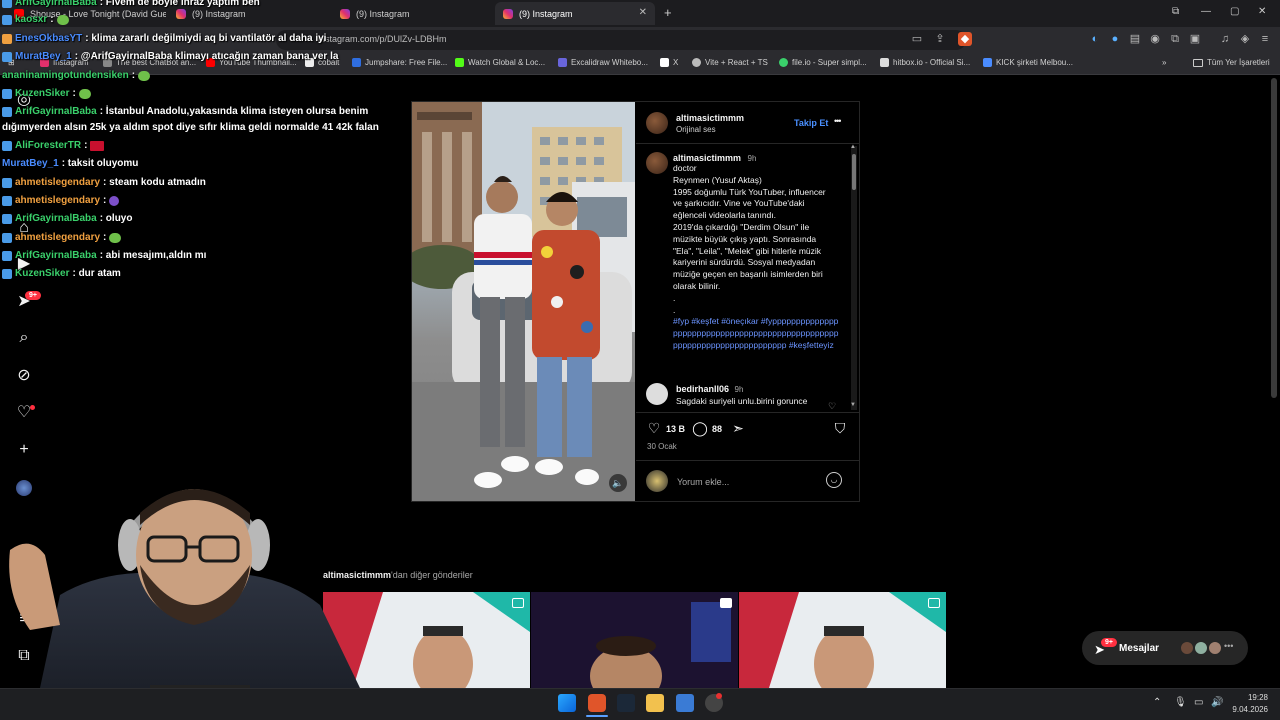 The image size is (1280, 720). Describe the element at coordinates (618, 483) in the screenshot. I see `mute-icon: 🔈` at that location.